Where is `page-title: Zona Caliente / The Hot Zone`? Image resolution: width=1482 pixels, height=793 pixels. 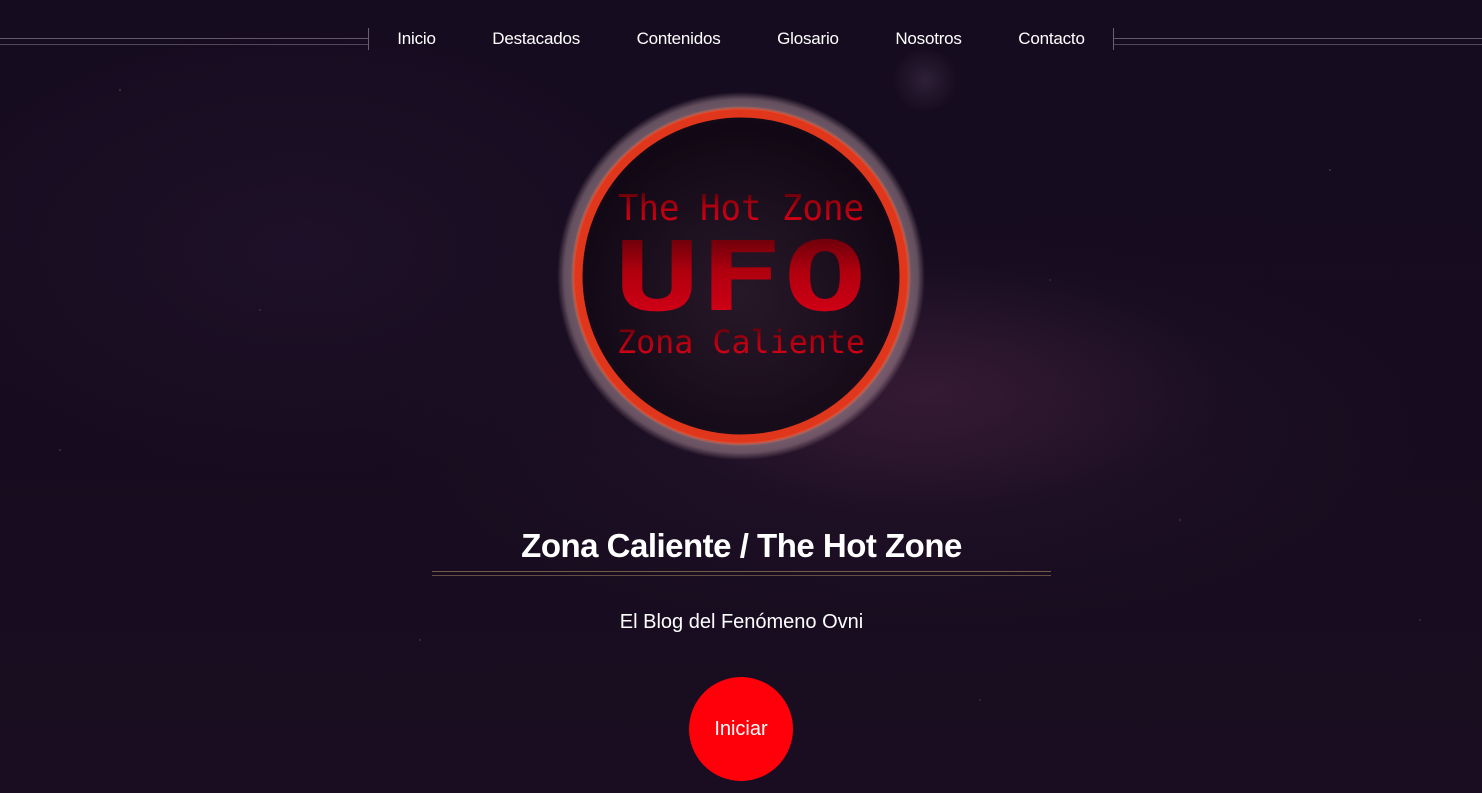
page-title: Zona Caliente / The Hot Zone is located at coordinates (741, 545).